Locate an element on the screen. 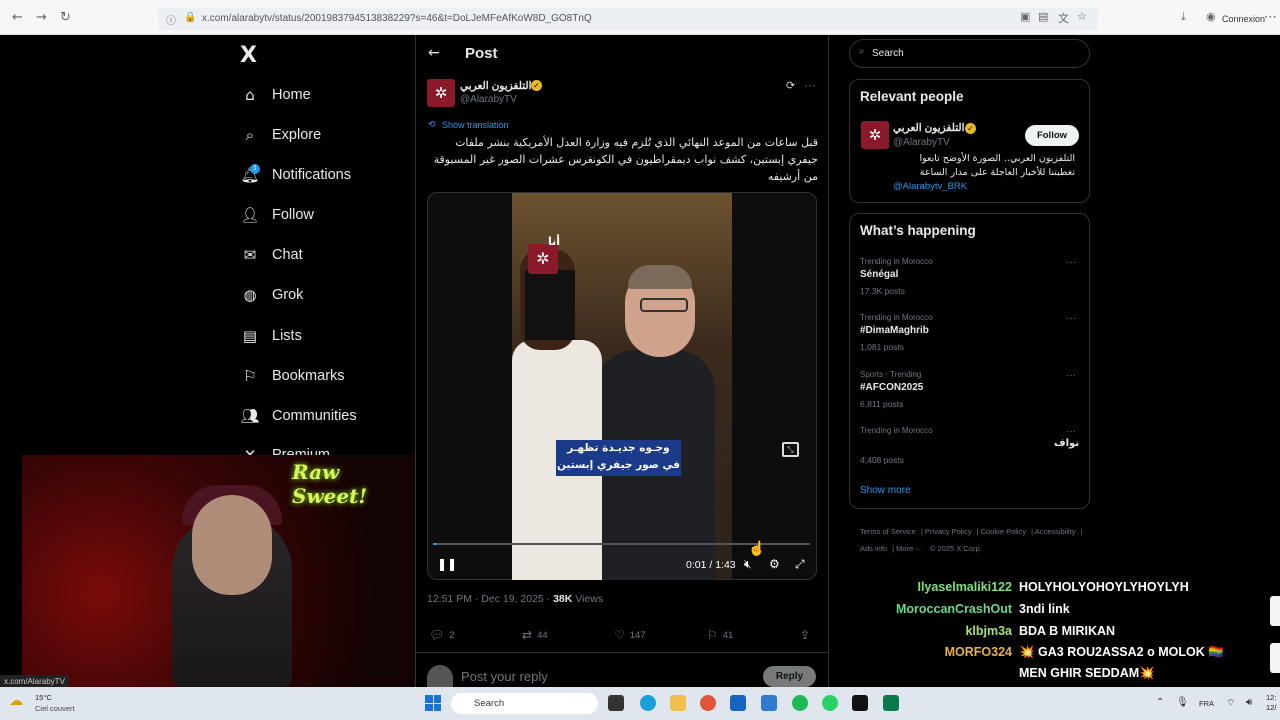 This screenshot has height=720, width=1280. reload-icon: ↻ is located at coordinates (65, 17).